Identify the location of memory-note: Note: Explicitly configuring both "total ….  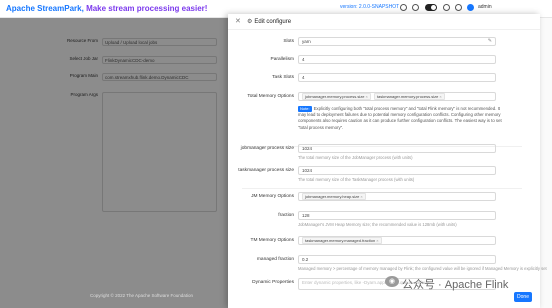
(400, 118).